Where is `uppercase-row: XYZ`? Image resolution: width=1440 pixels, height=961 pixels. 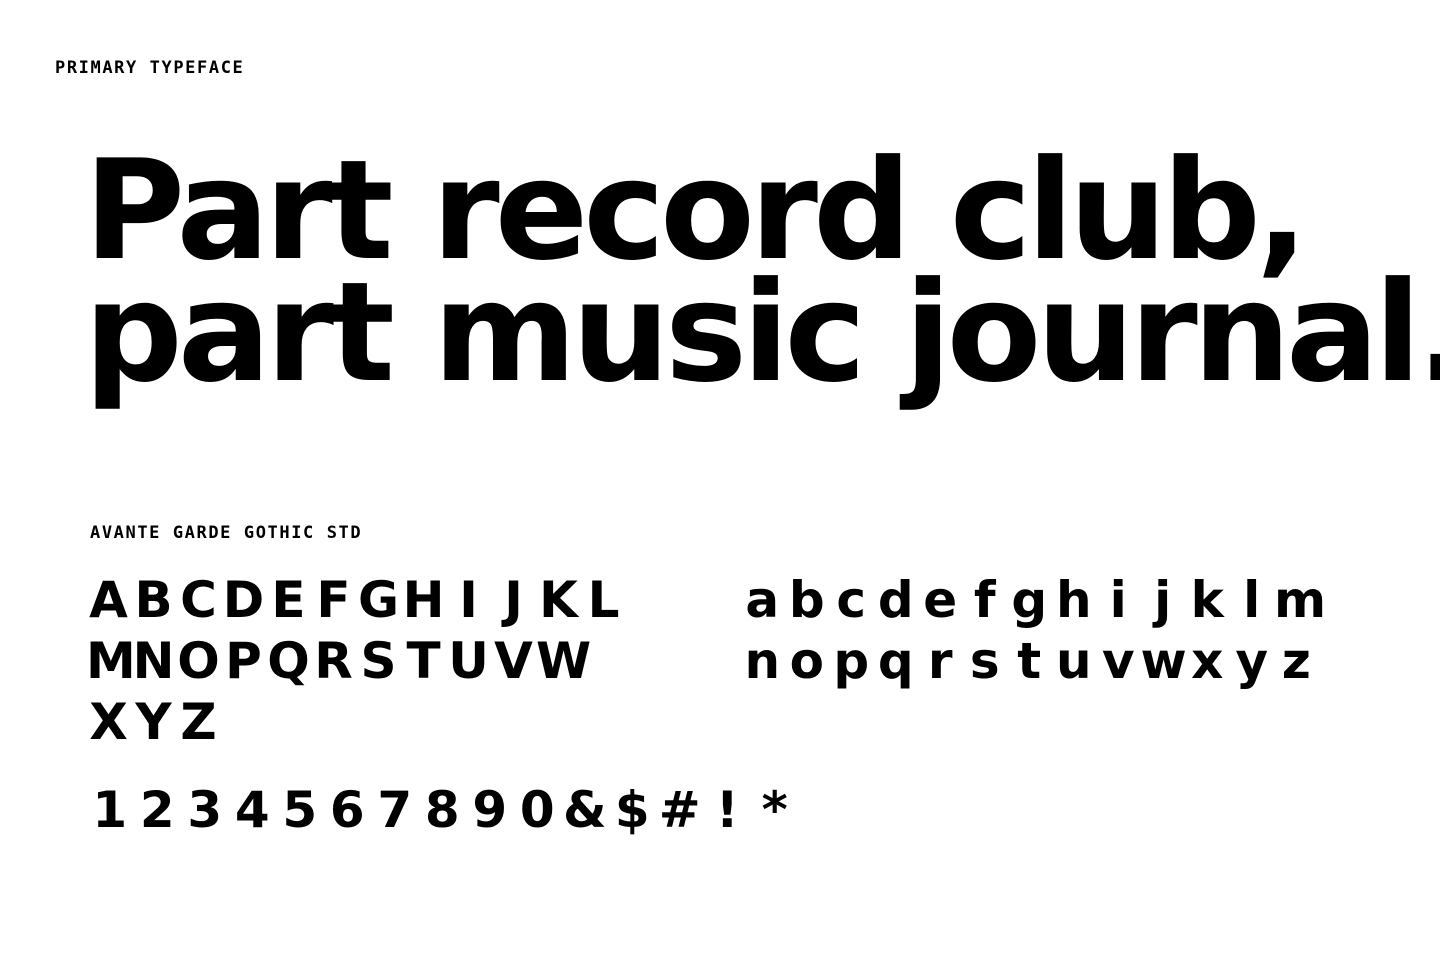 uppercase-row: XYZ is located at coordinates (153, 722).